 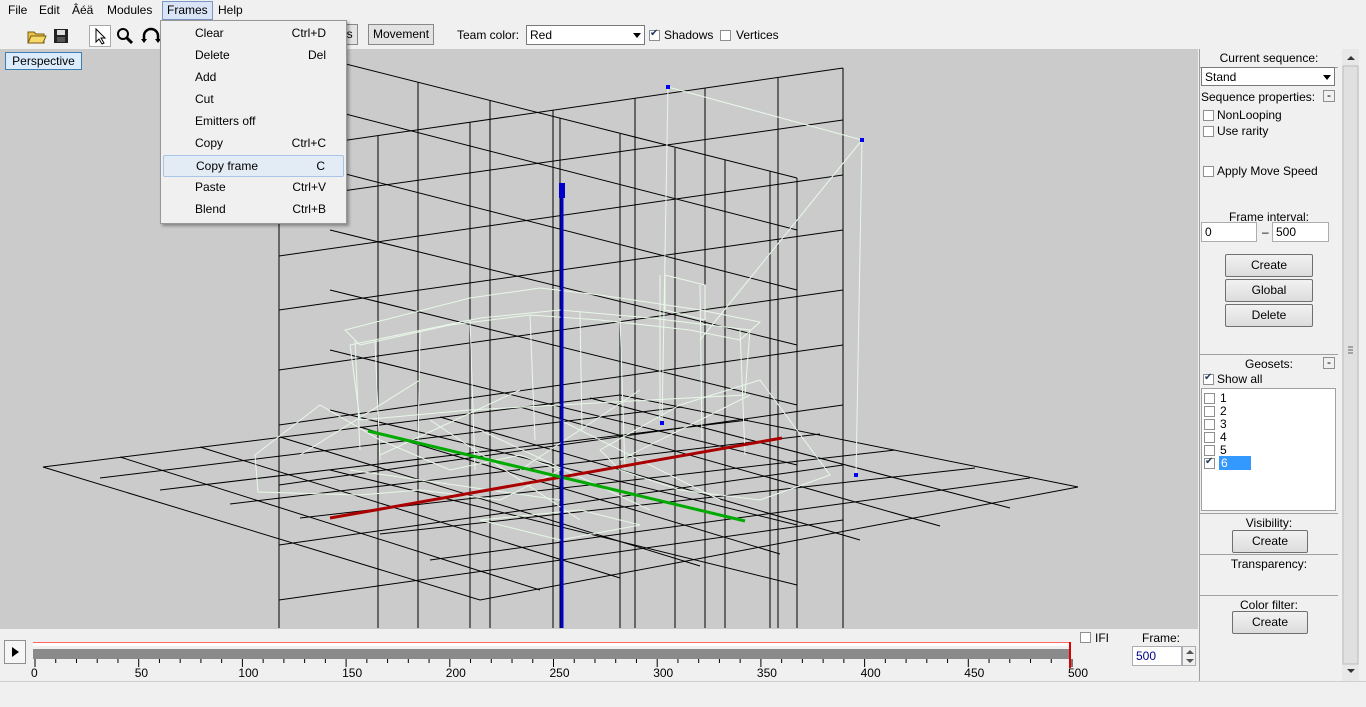 I want to click on menu-modules: Modules, so click(x=129, y=10).